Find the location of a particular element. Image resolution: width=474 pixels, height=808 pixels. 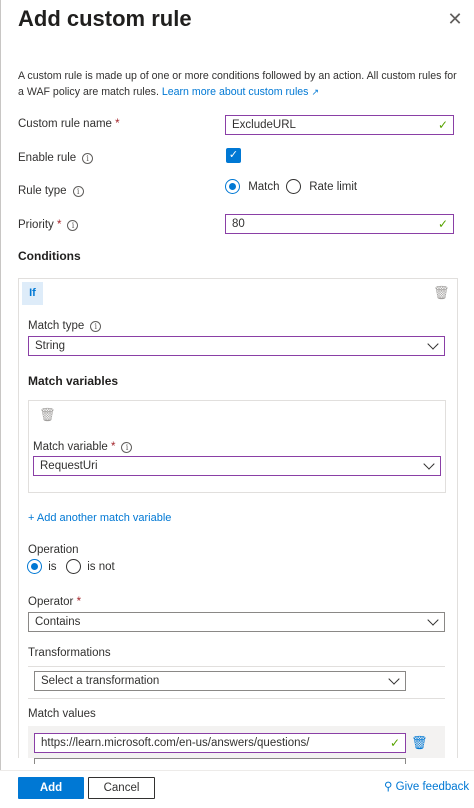

give-feedback-link: ⚲ Give feedback is located at coordinates (426, 786).